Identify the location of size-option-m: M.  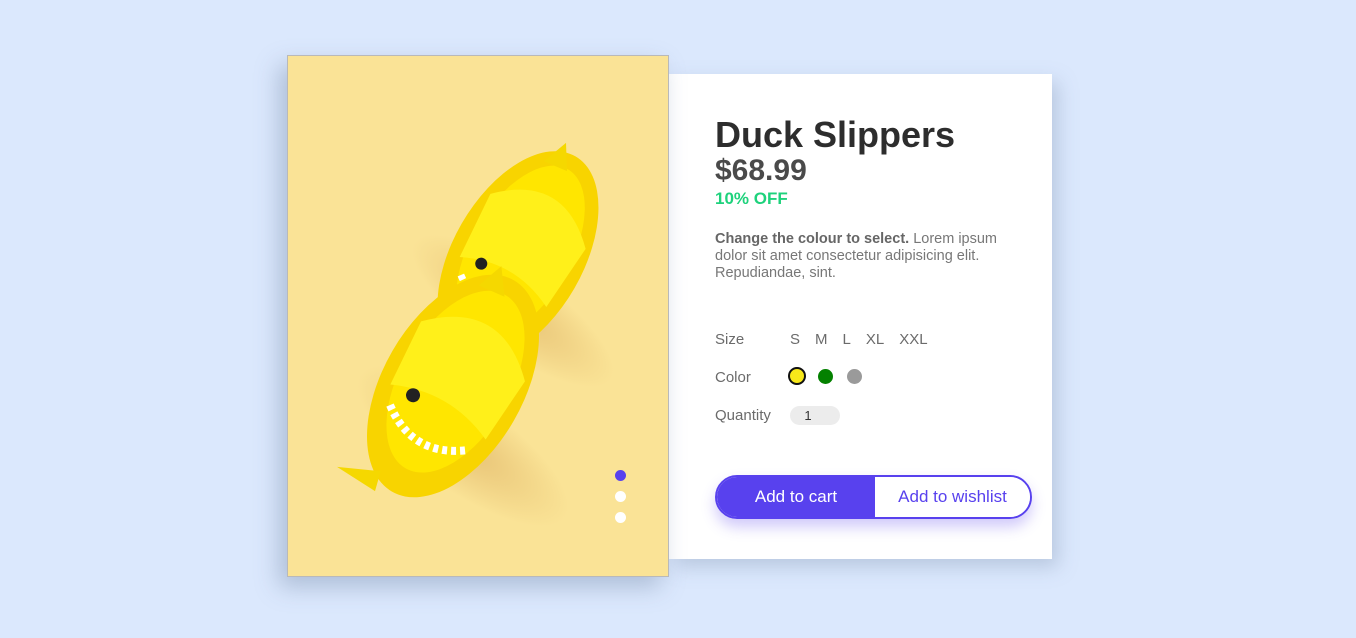
(821, 339).